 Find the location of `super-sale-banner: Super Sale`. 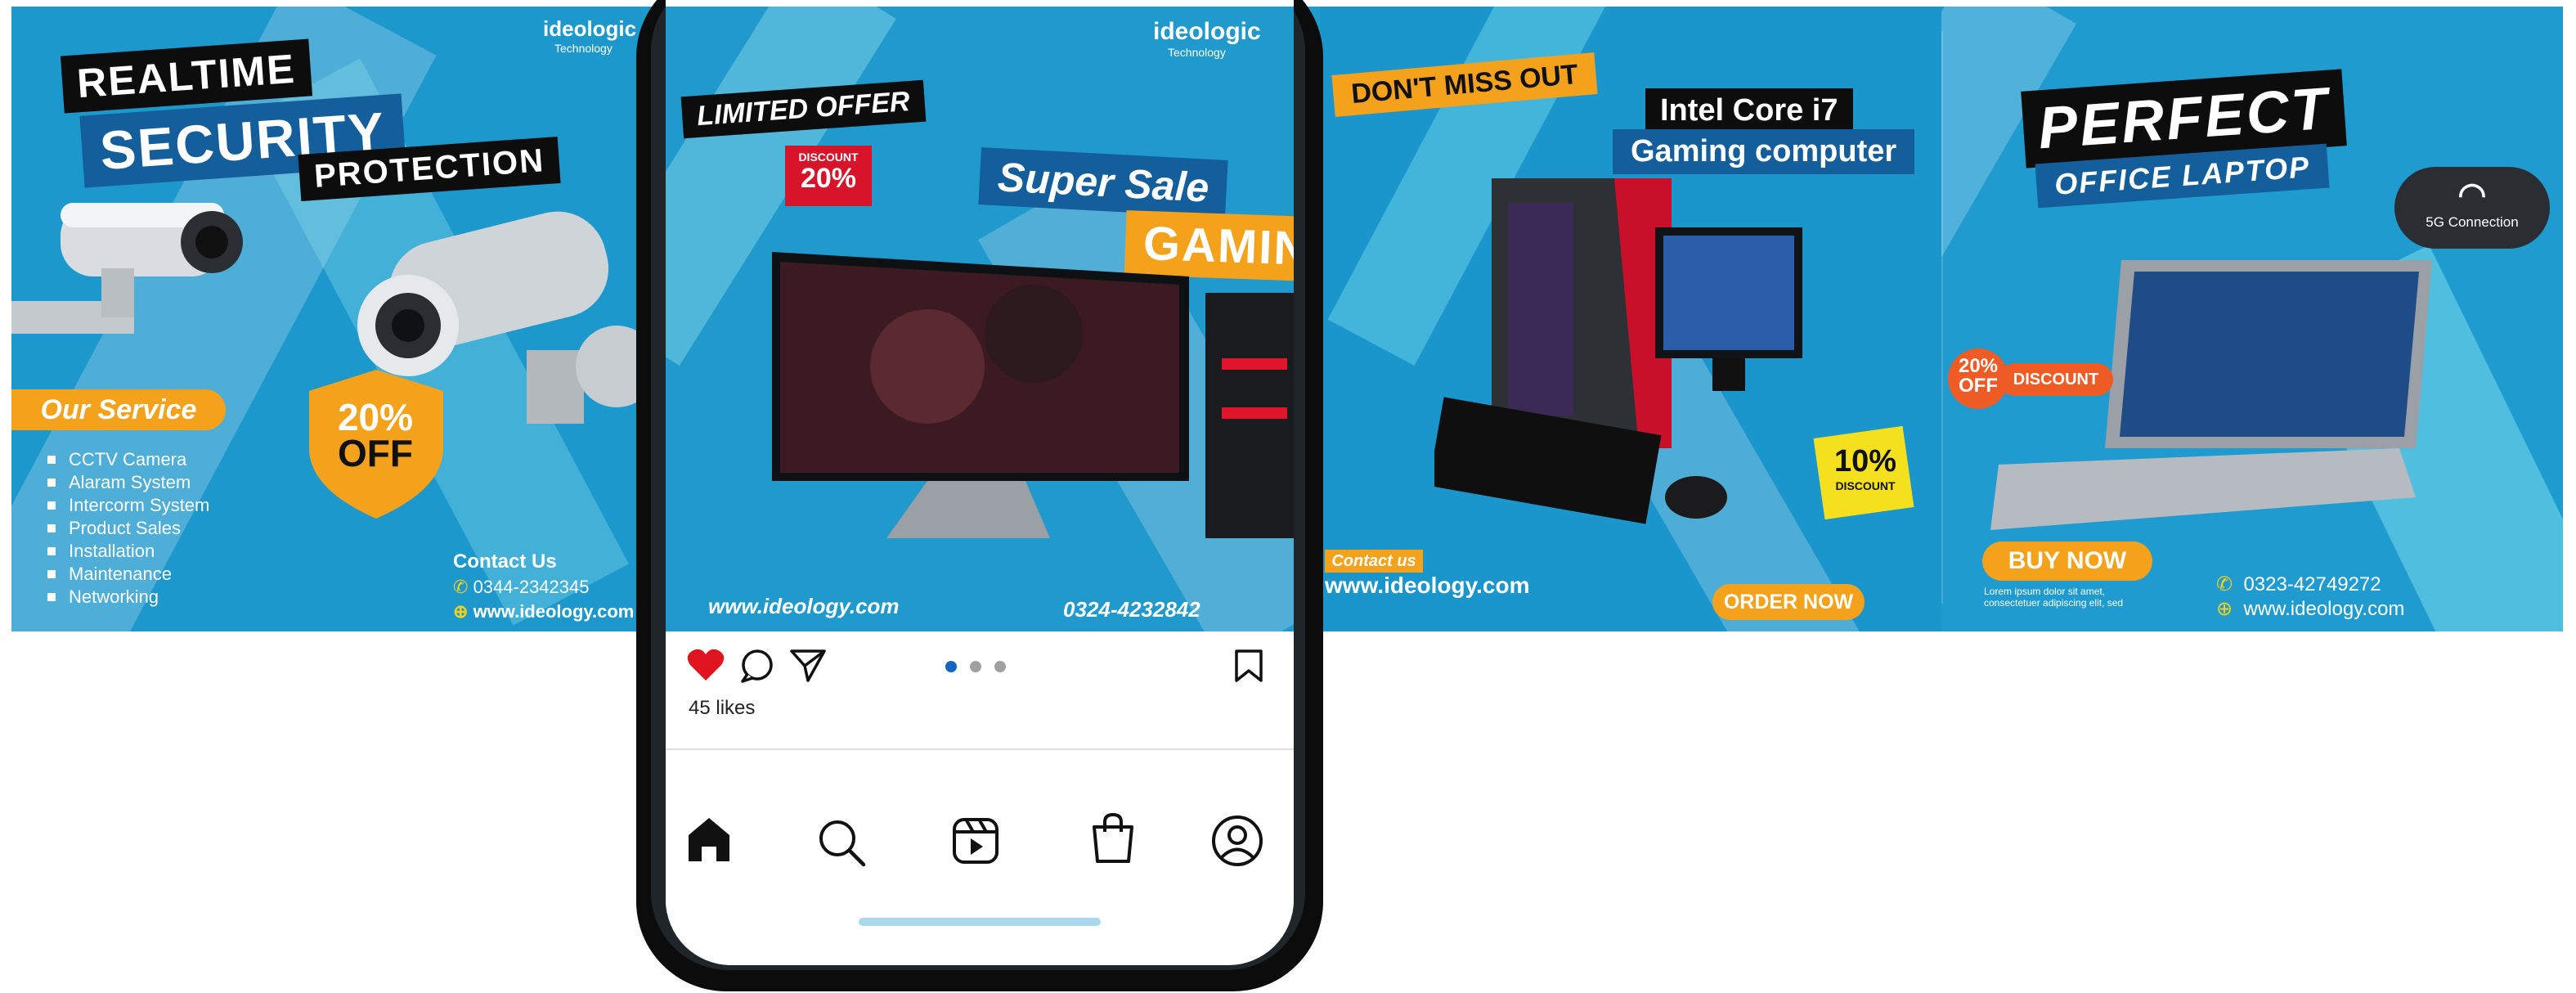

super-sale-banner: Super Sale is located at coordinates (1103, 183).